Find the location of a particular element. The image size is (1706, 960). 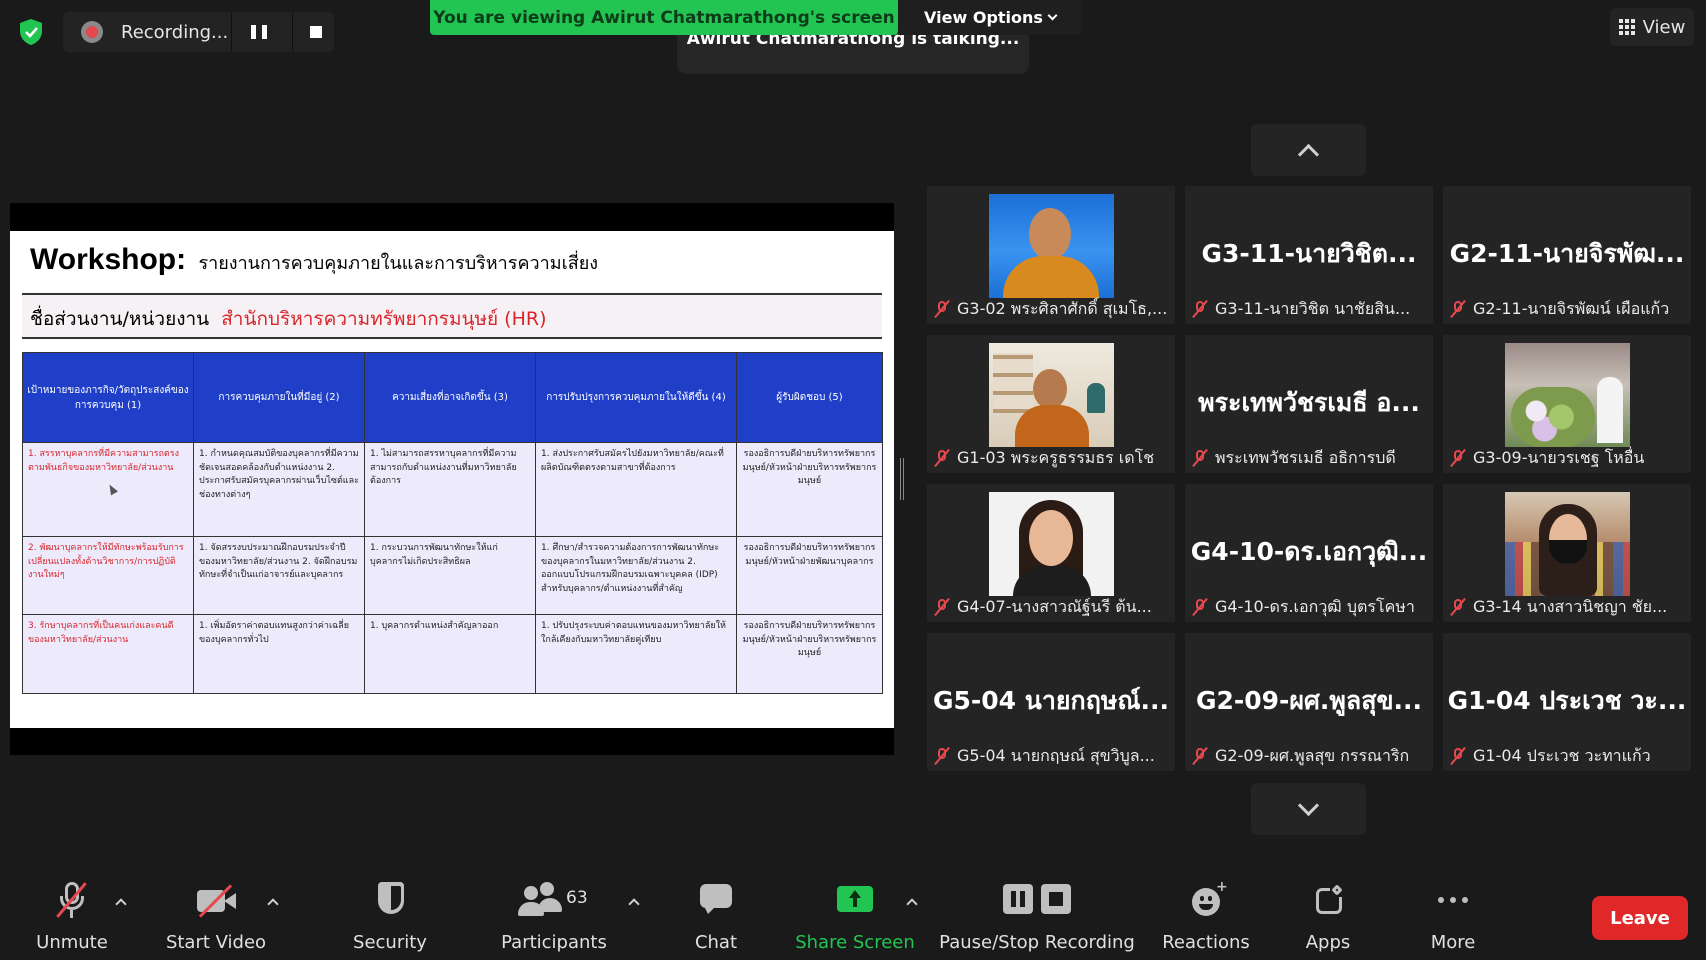

gallery-page-down-button is located at coordinates (1308, 809).